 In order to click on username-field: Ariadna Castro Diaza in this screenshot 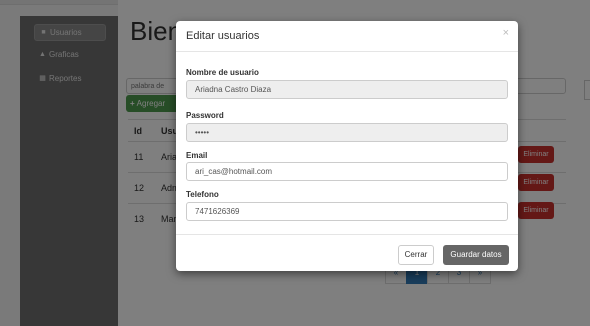, I will do `click(347, 89)`.